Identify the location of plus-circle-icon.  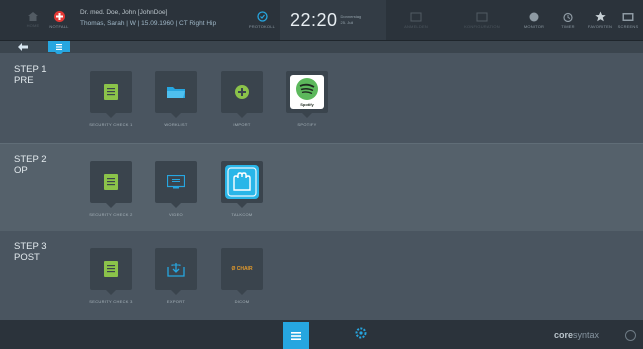
(242, 92).